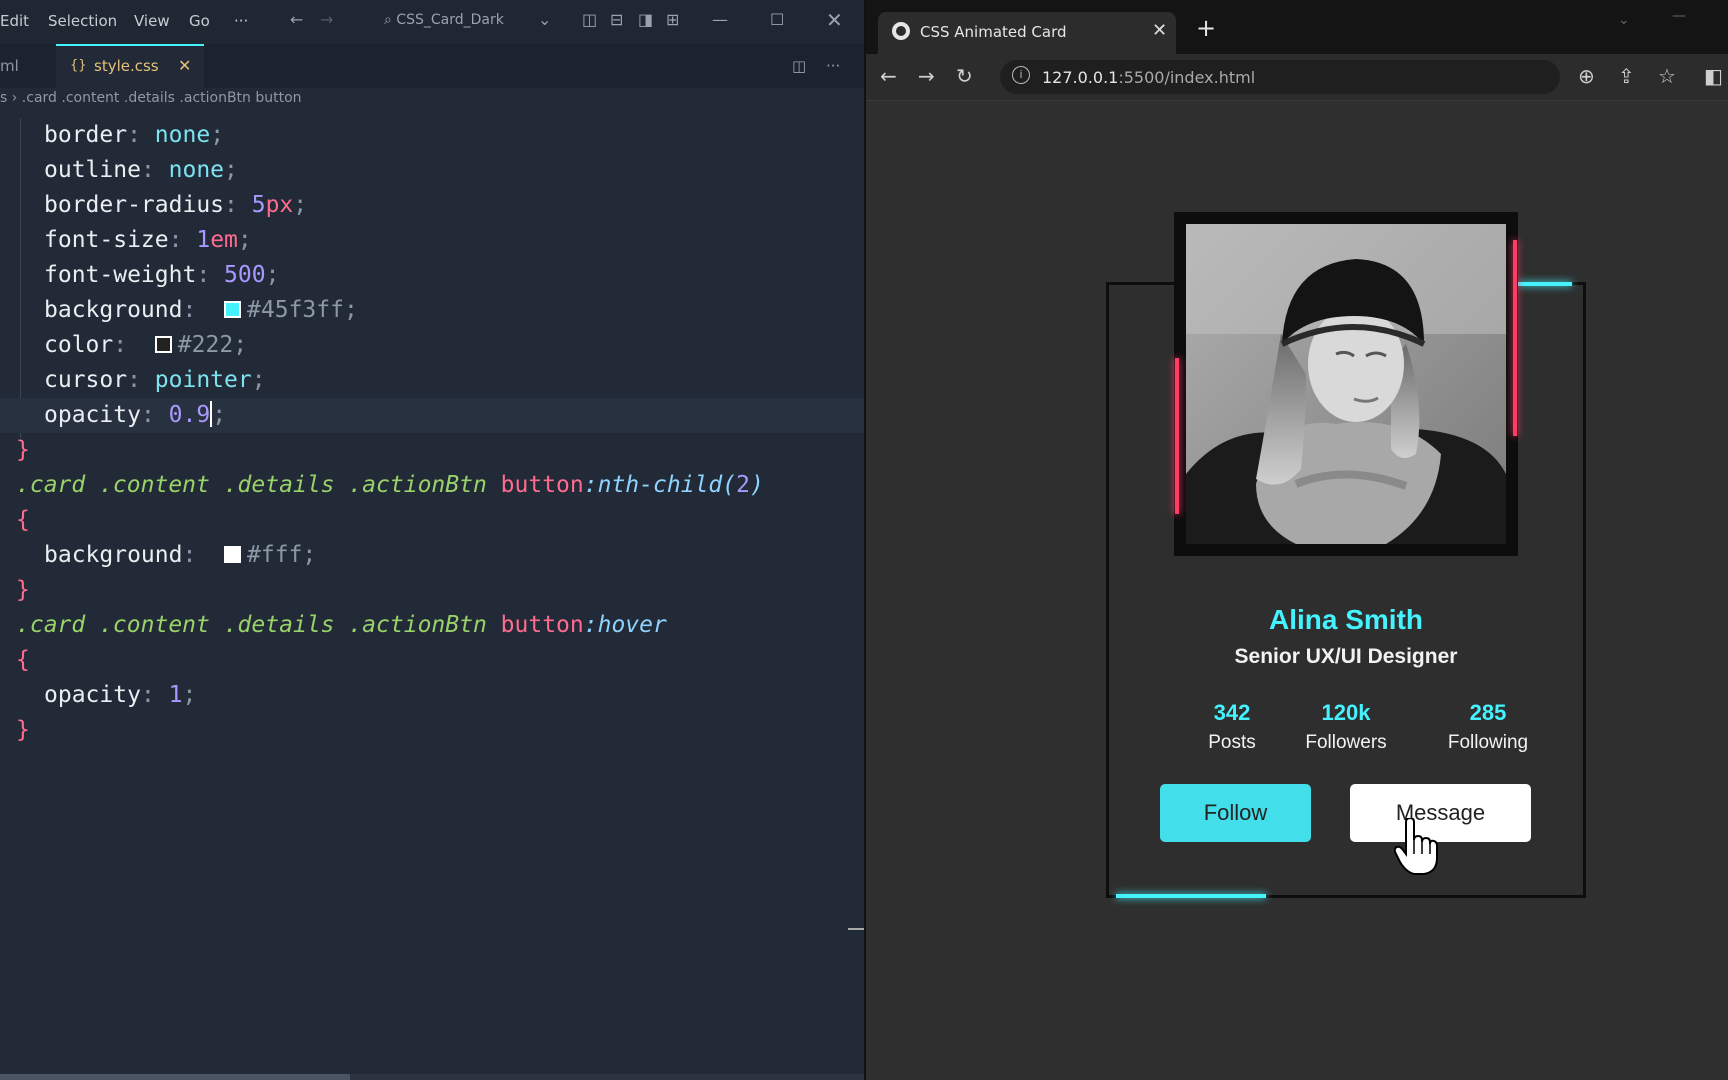 This screenshot has width=1728, height=1080. Describe the element at coordinates (589, 19) in the screenshot. I see `toggle-sidebar-icon: ◫` at that location.